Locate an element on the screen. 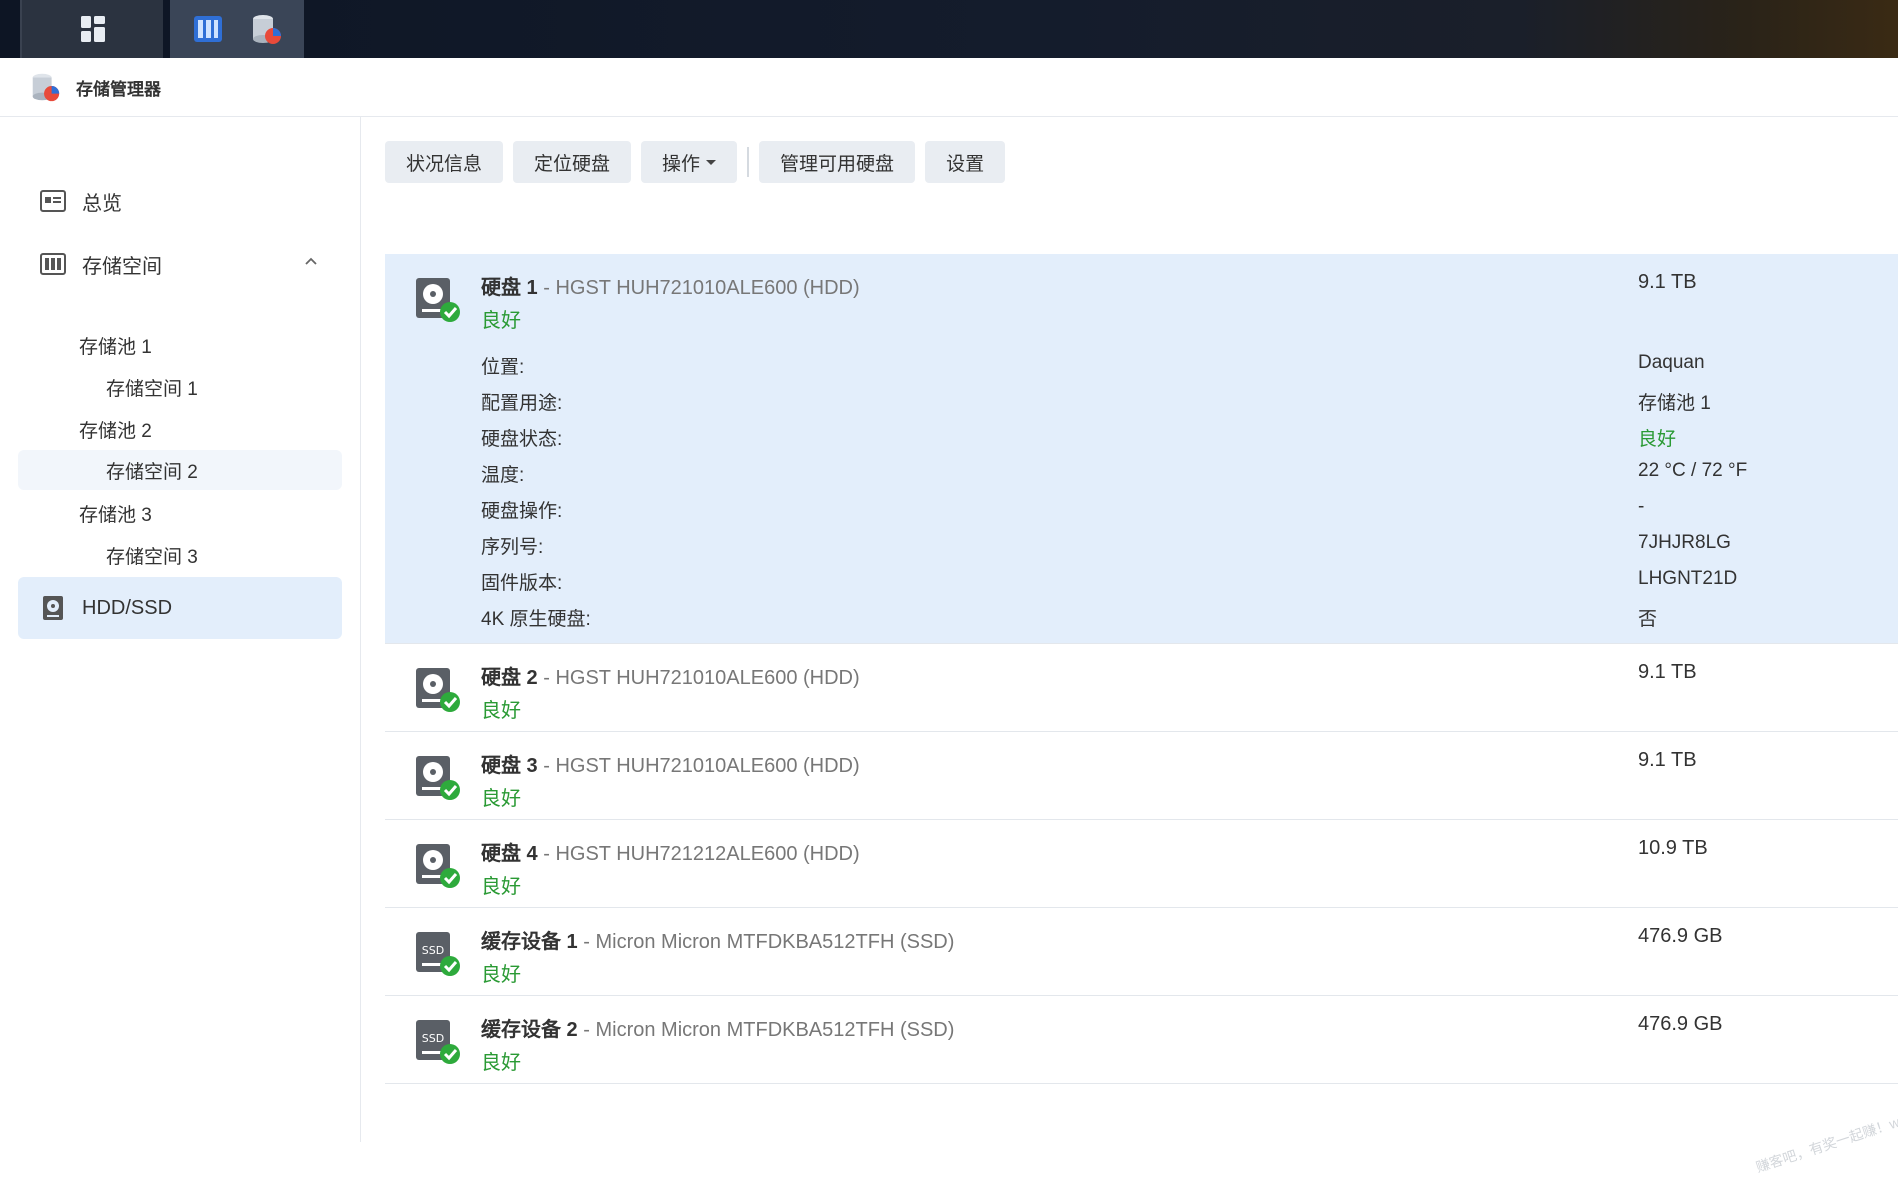 This screenshot has width=1898, height=1177. action-dropdown-button: 操作 is located at coordinates (689, 162).